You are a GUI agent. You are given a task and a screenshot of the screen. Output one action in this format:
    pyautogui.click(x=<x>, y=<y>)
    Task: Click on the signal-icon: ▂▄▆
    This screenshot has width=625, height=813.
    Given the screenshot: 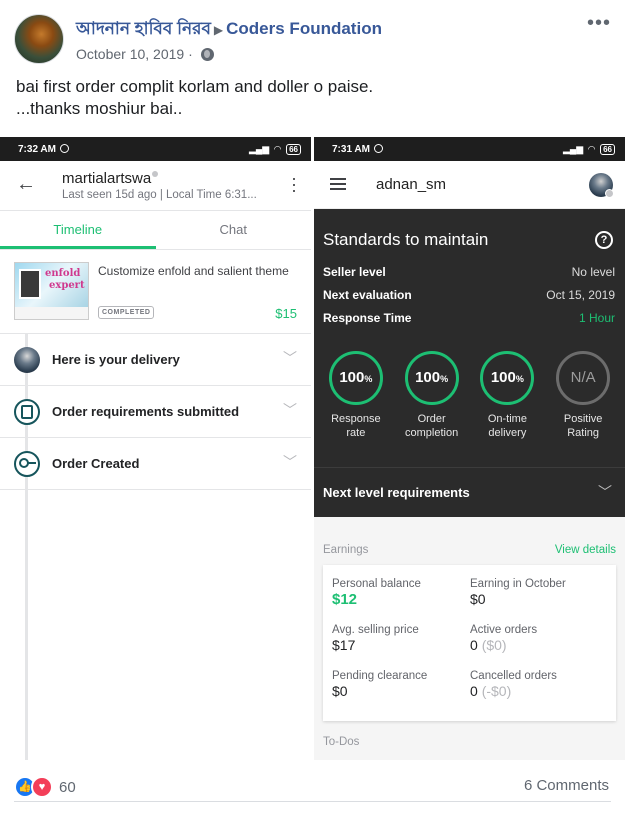 What is the action you would take?
    pyautogui.click(x=573, y=148)
    